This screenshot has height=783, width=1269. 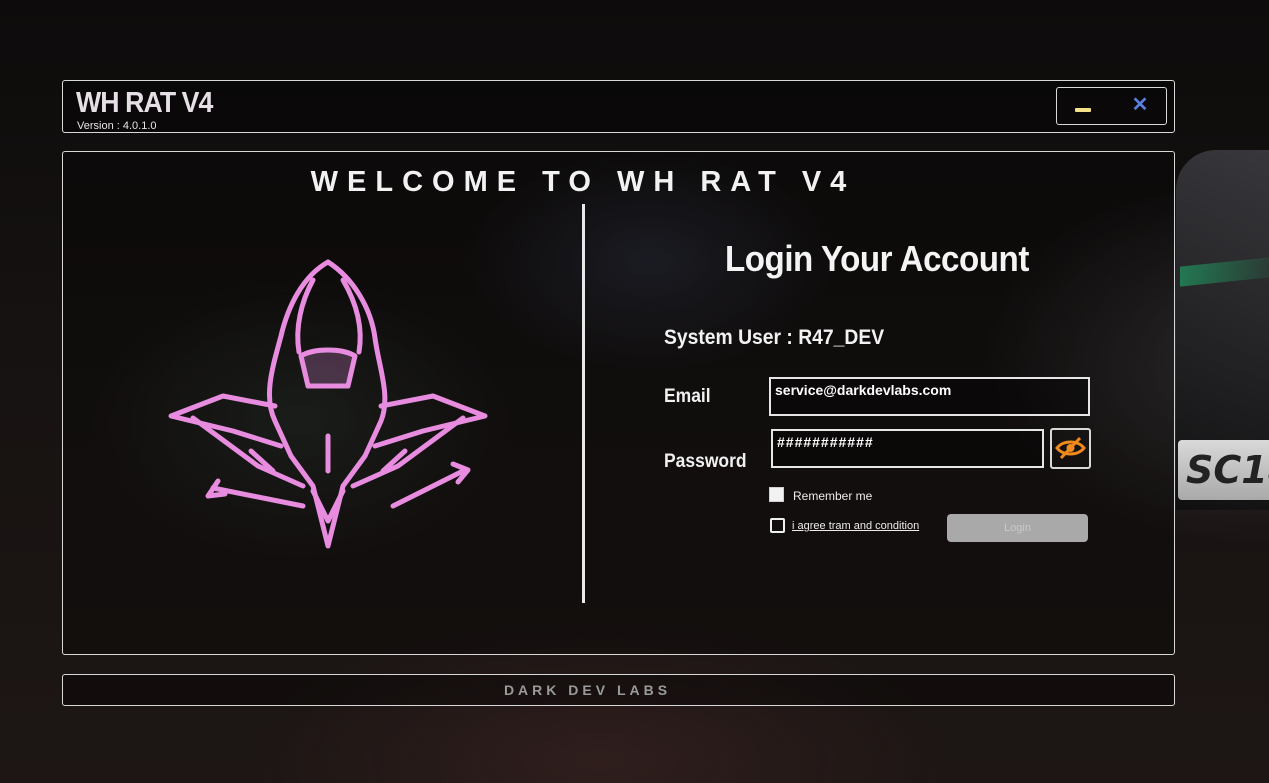 I want to click on remember-me-checkbox, so click(x=776, y=494).